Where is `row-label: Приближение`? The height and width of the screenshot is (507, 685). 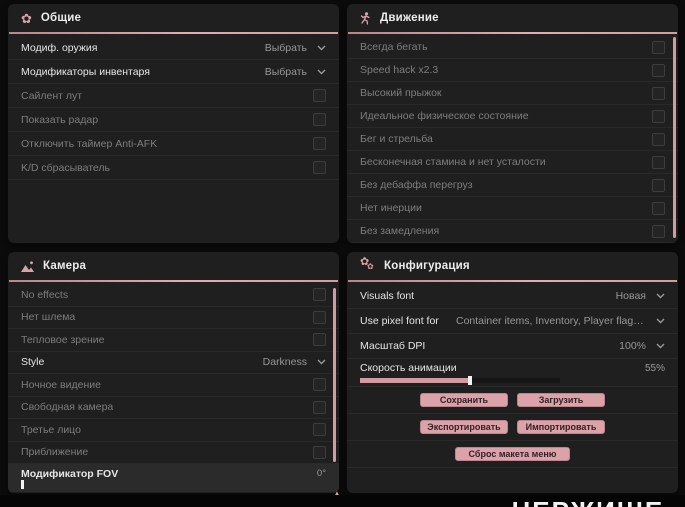
row-label: Приближение is located at coordinates (55, 452).